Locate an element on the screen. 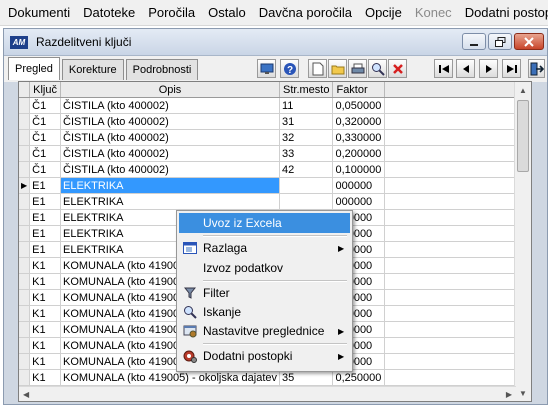  table-row: Č1 ČISTILA (kto 400002) 31 0,320000 is located at coordinates (275, 121).